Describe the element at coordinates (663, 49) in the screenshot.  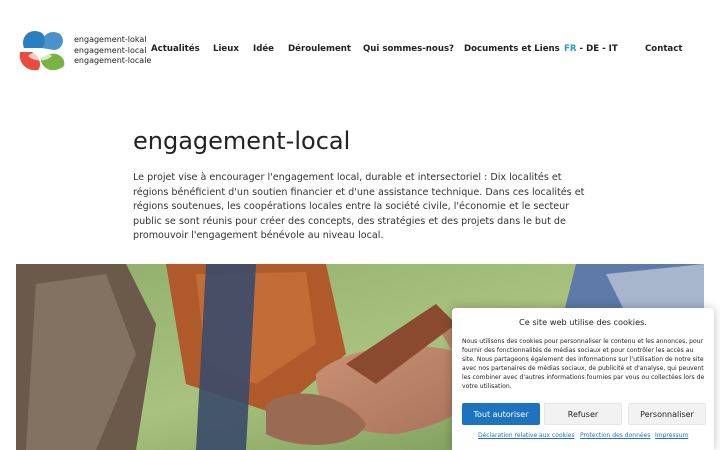
I see `nav-item-contact: Contact` at that location.